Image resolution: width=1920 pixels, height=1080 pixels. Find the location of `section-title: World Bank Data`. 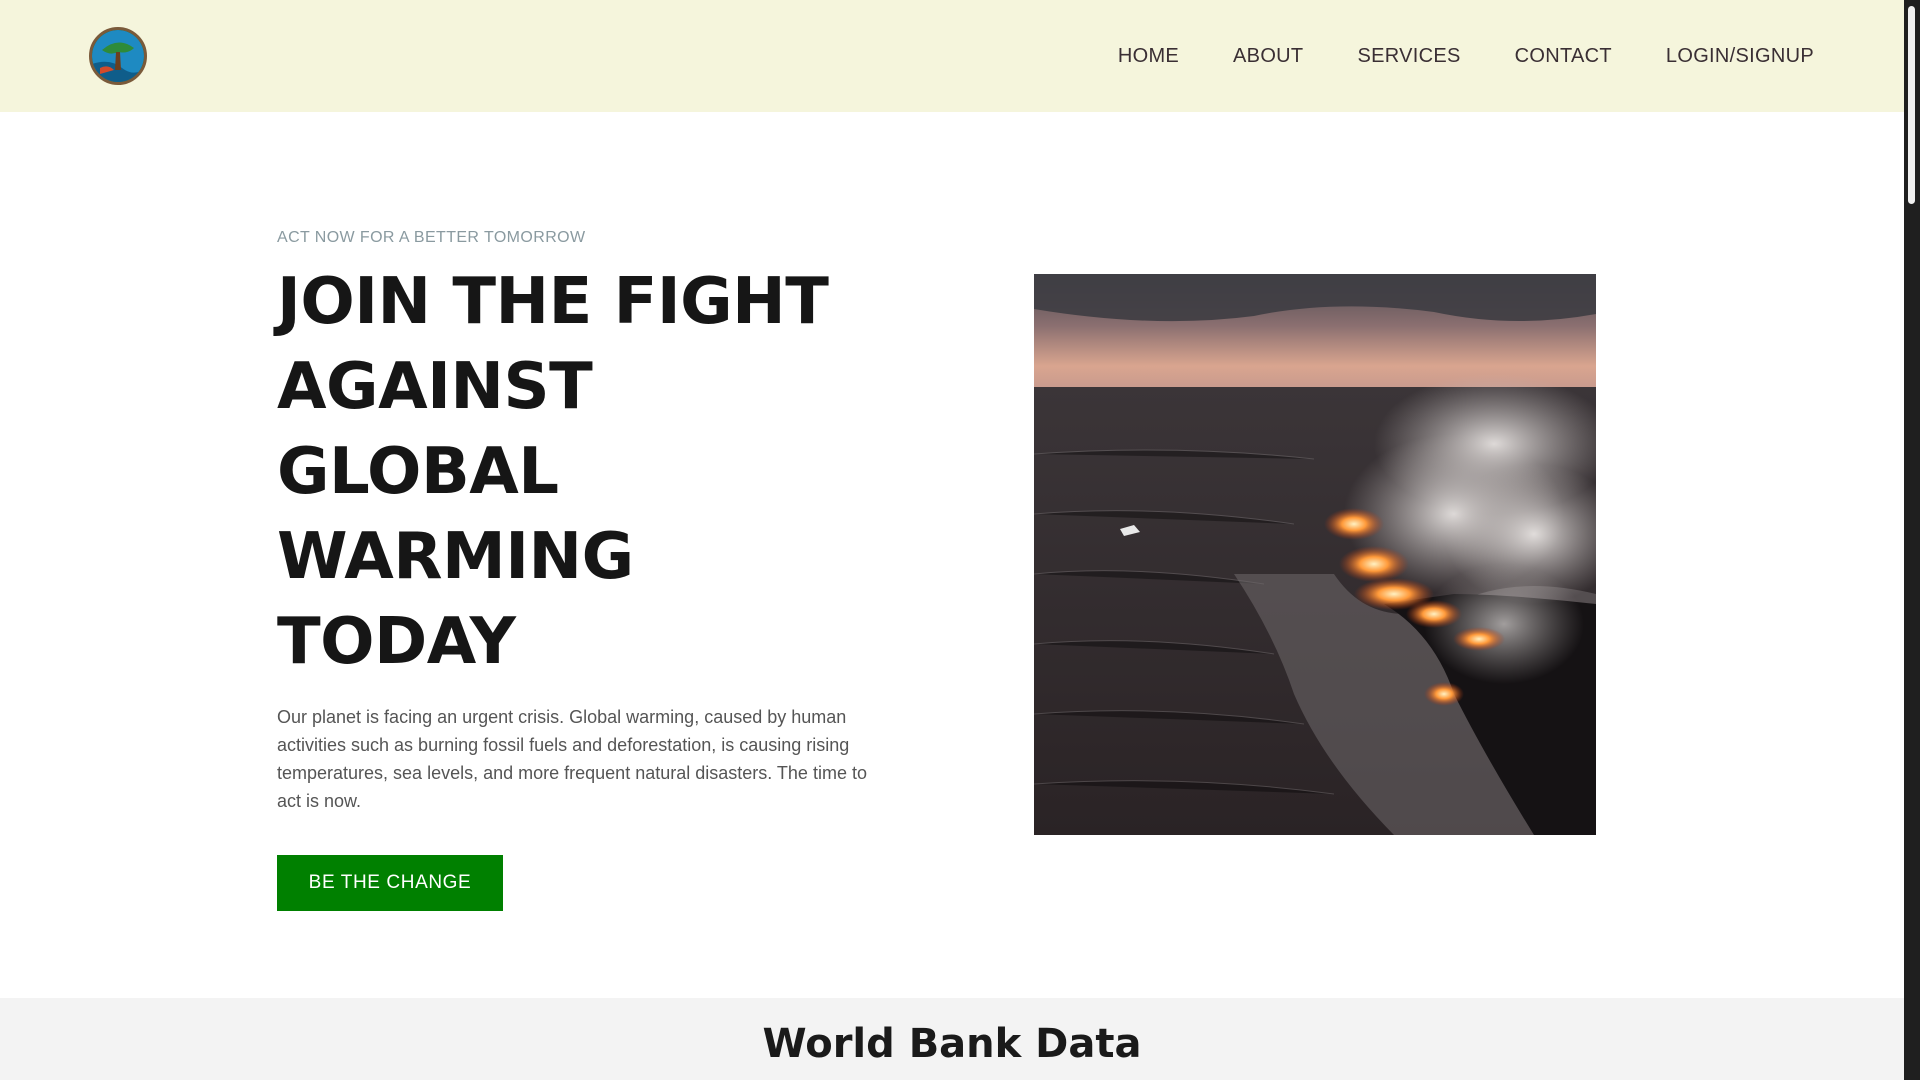

section-title: World Bank Data is located at coordinates (952, 1044).